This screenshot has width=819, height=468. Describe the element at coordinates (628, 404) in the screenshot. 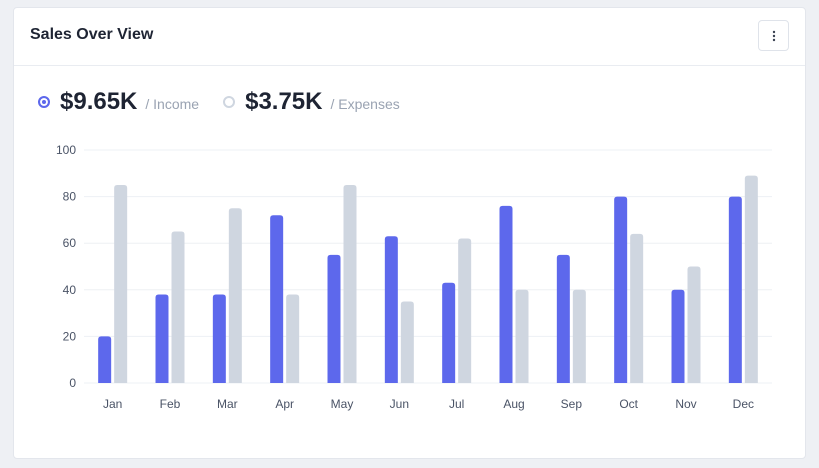

I see `x-tick-label: Oct` at that location.